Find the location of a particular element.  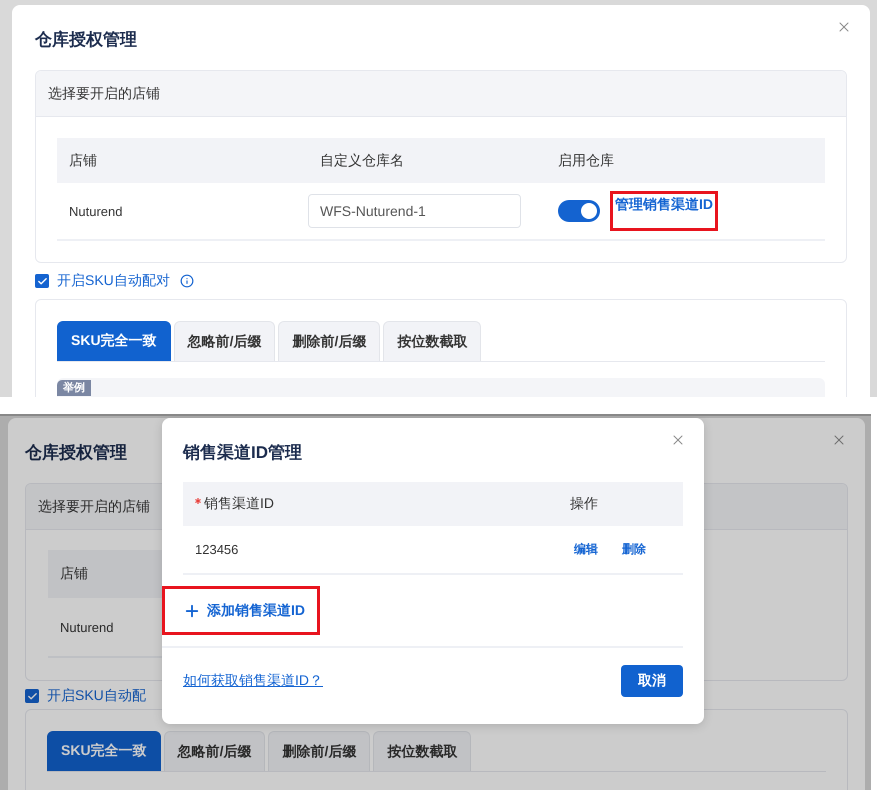

manage-channel-link: 管理销售渠道ID is located at coordinates (664, 205).